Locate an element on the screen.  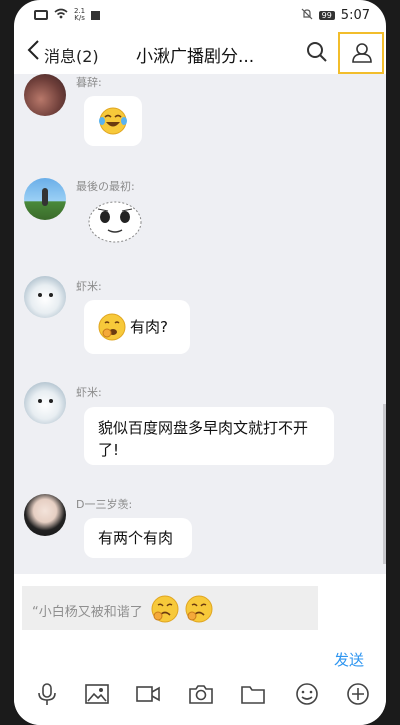
send-button: 发送 is located at coordinates (349, 659).